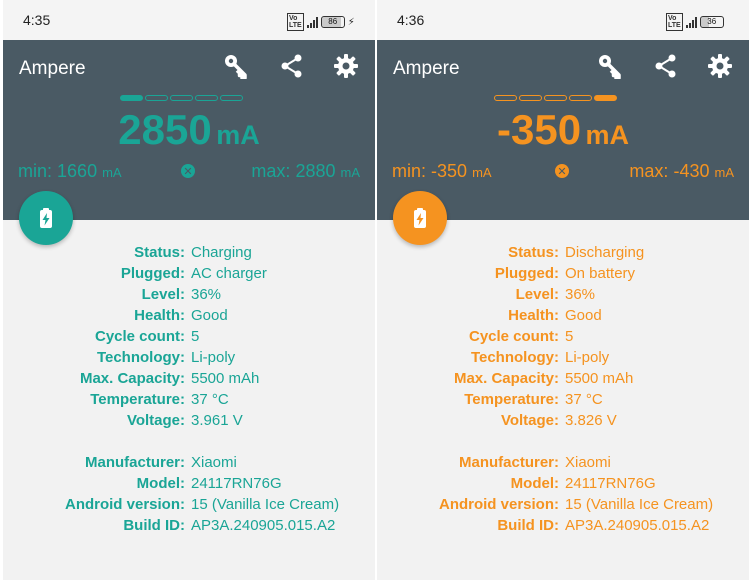 The width and height of the screenshot is (750, 580). I want to click on info-row-voltage: Voltage: 3.961 V, so click(184, 420).